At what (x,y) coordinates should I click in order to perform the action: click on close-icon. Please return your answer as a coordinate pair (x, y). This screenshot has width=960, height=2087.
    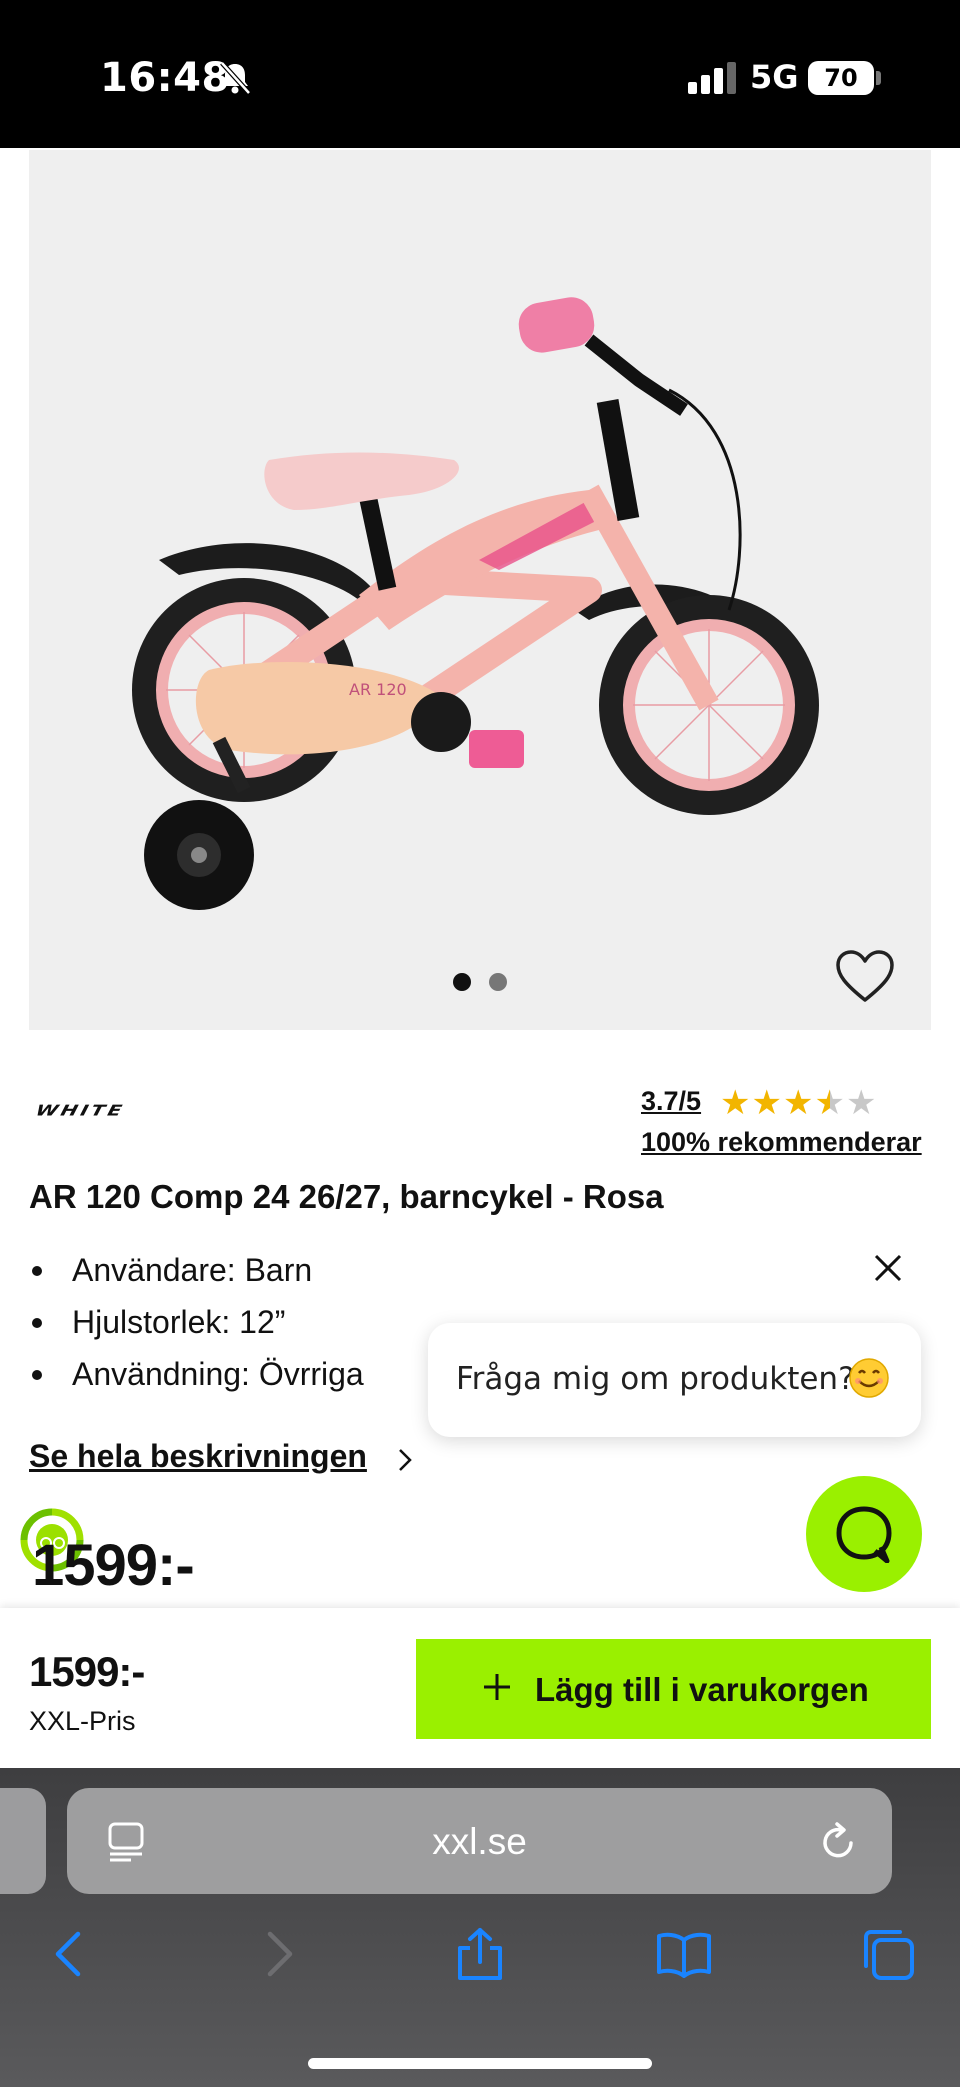
    Looking at the image, I should click on (888, 1268).